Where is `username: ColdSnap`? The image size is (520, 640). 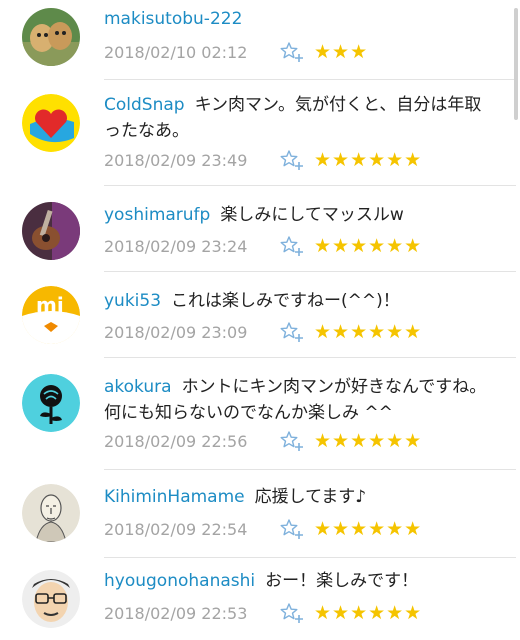 username: ColdSnap is located at coordinates (144, 105).